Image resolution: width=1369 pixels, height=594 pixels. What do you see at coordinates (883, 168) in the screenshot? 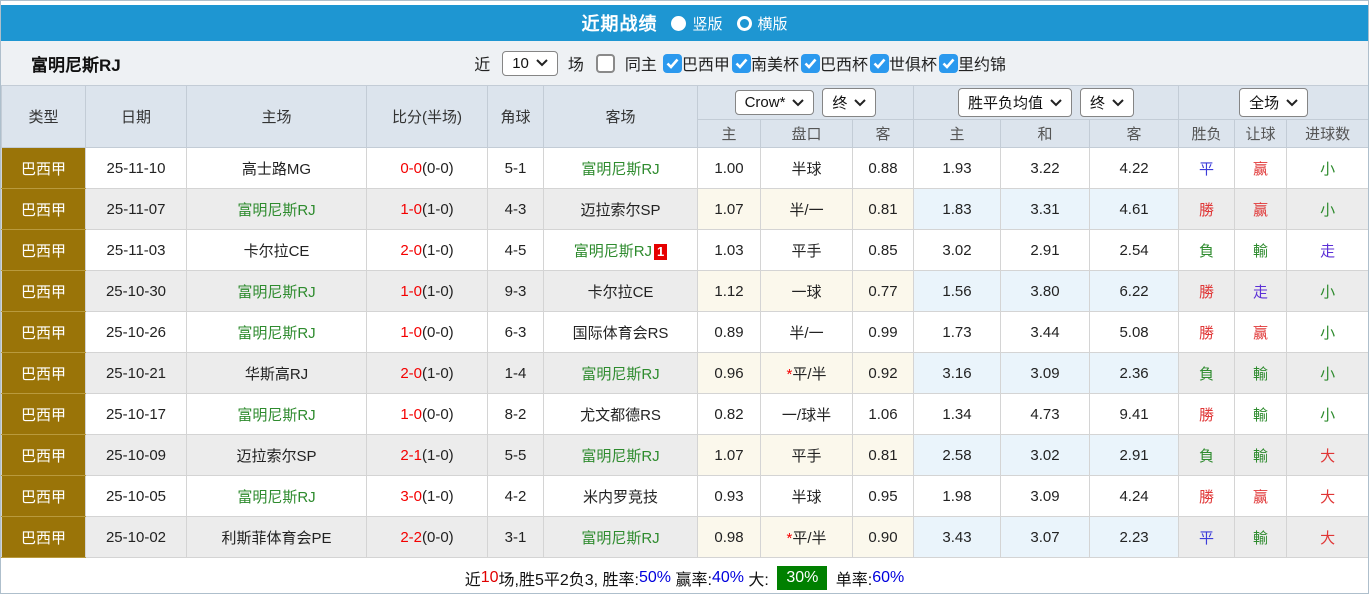
I see `ah-away-odds-cell: 0.88` at bounding box center [883, 168].